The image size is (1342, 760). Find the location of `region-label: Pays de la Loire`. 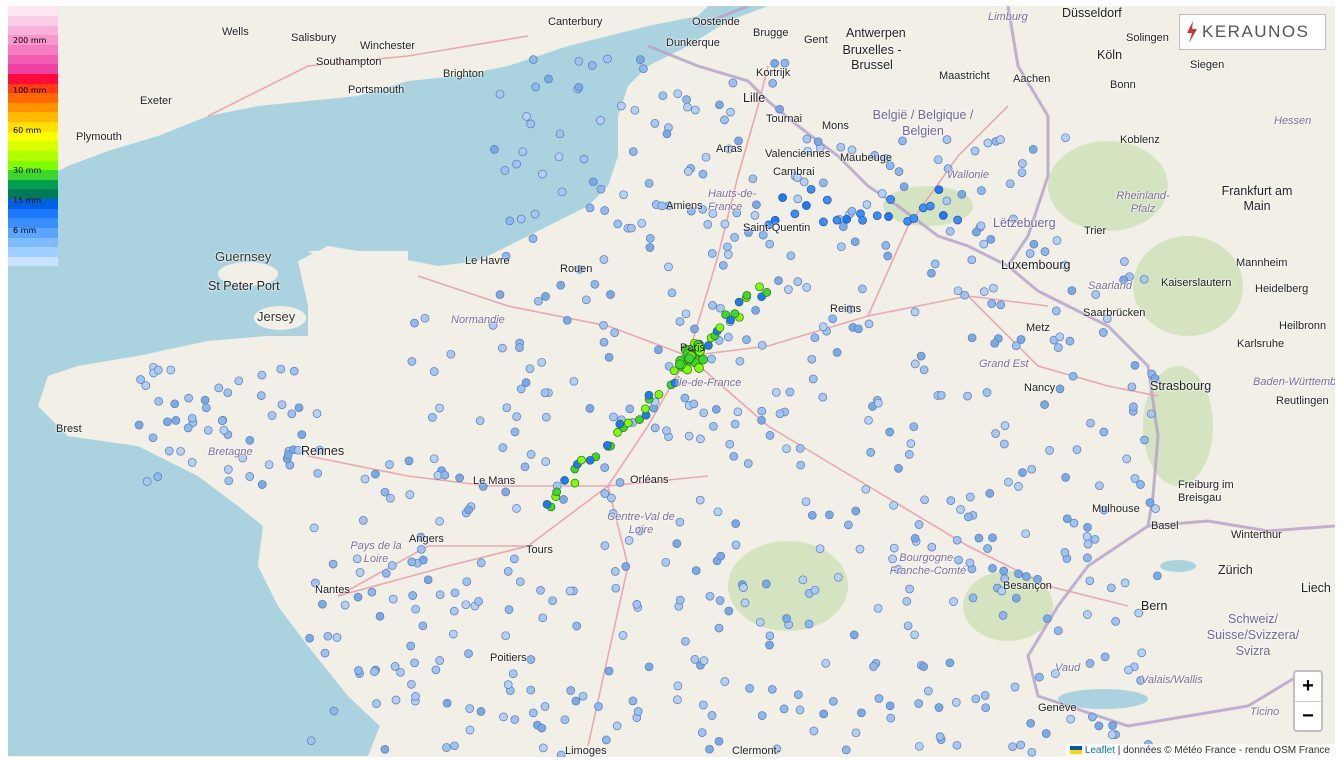

region-label: Pays de la Loire is located at coordinates (376, 552).